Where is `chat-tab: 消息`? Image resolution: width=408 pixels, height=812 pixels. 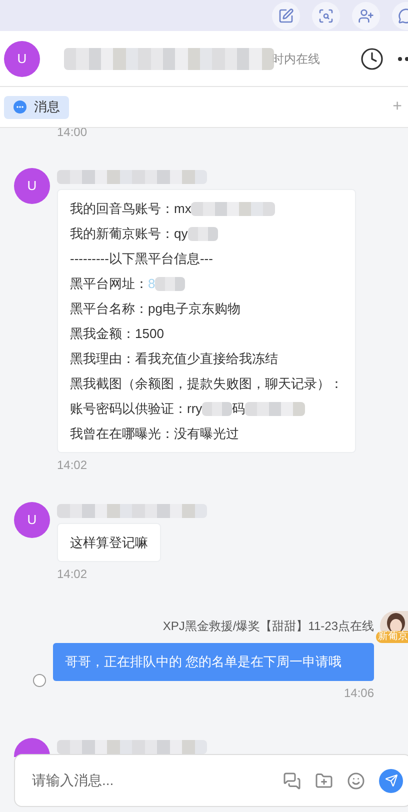 chat-tab: 消息 is located at coordinates (36, 107).